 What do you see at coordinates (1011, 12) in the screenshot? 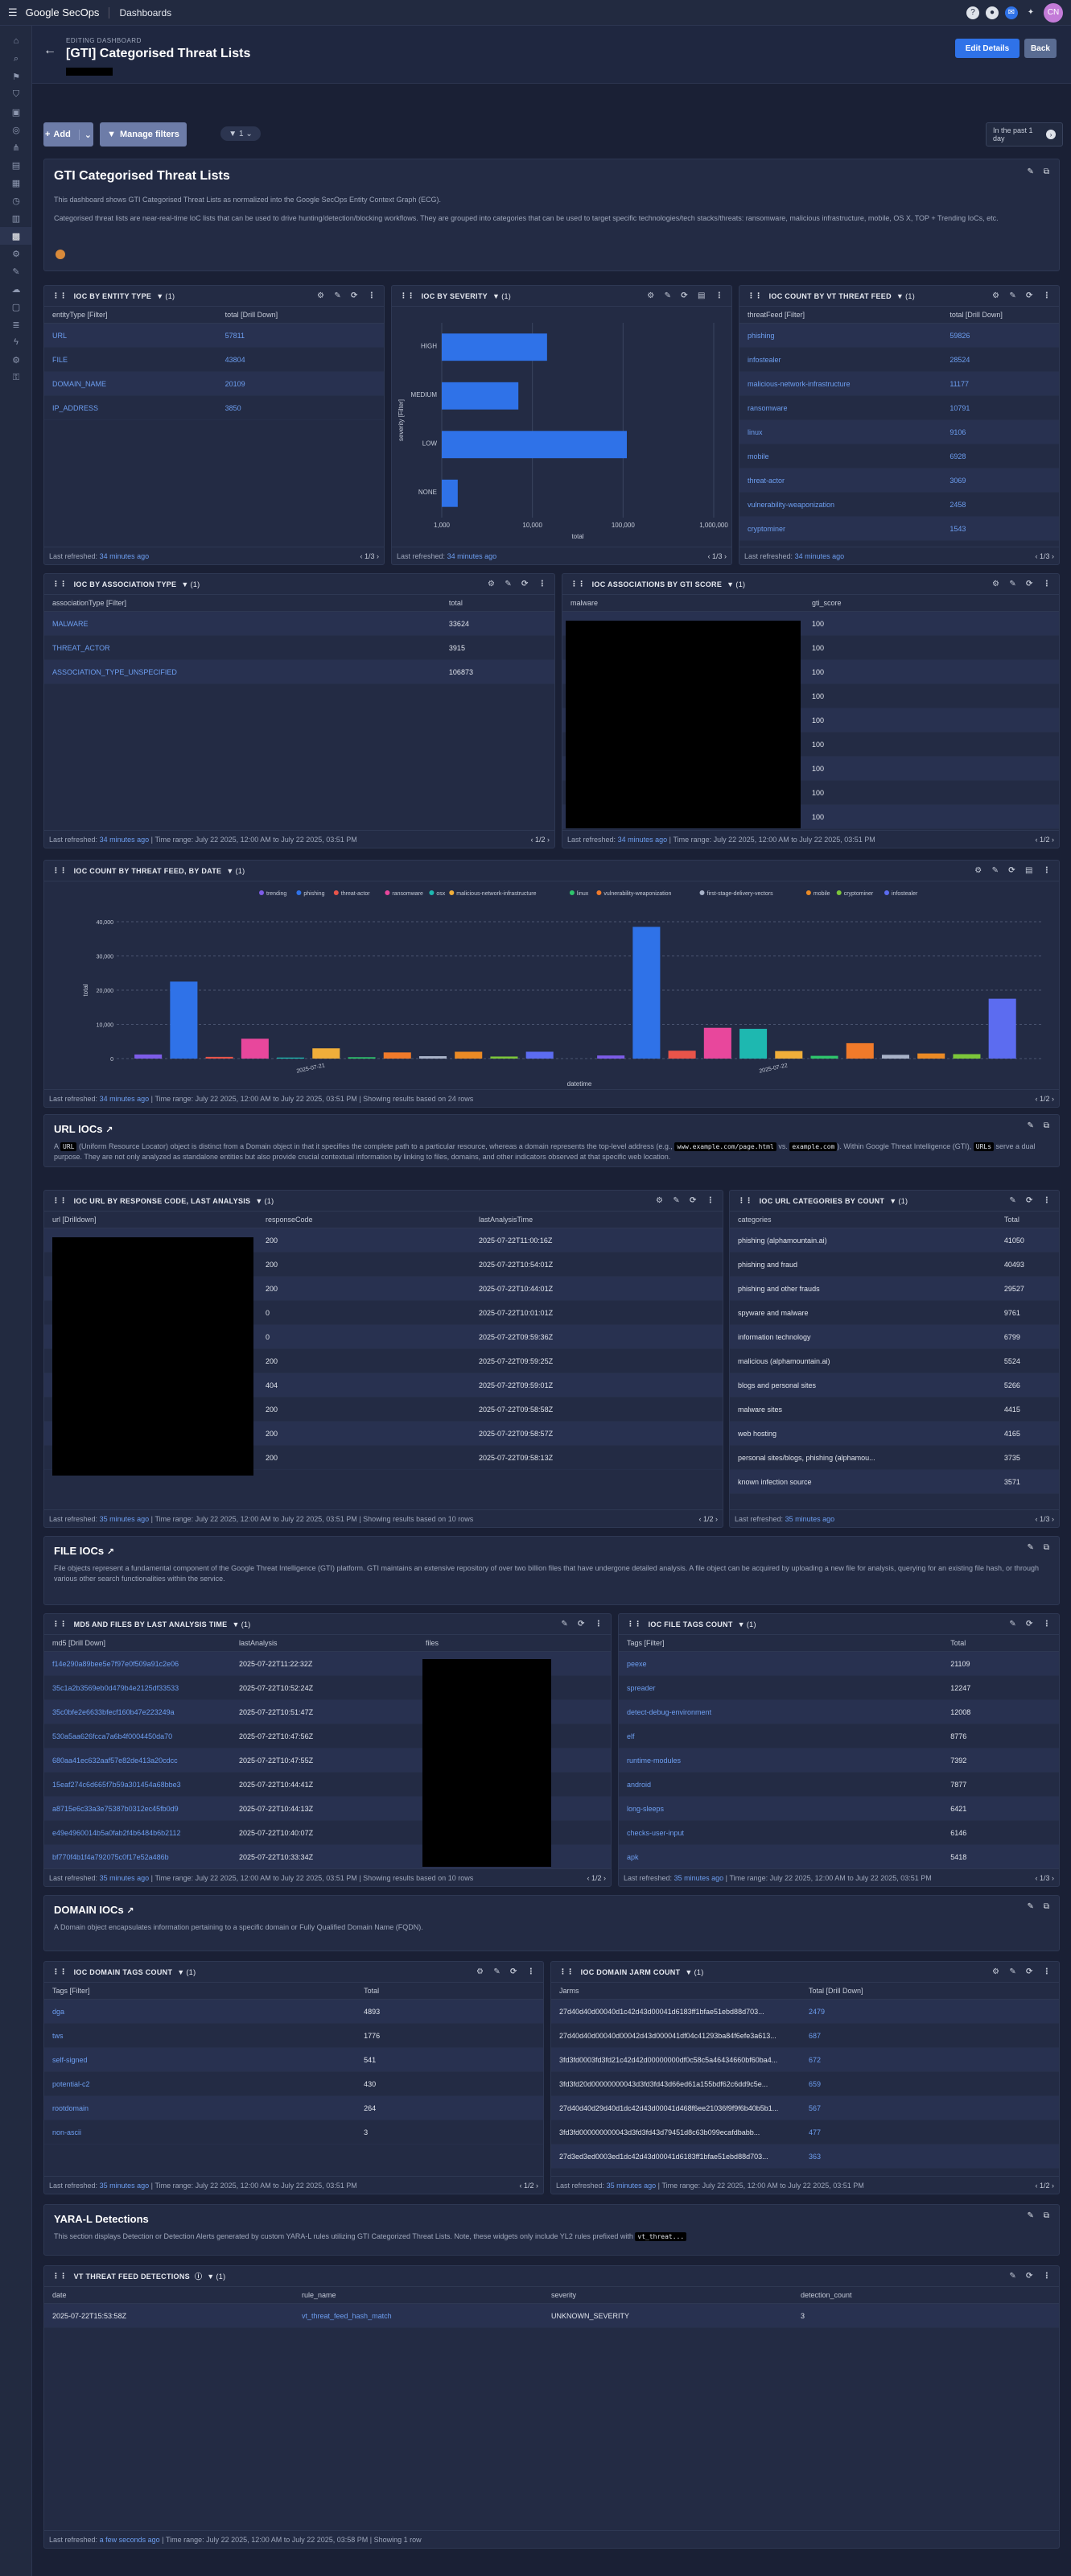
I see `messages-icon: ✉` at bounding box center [1011, 12].